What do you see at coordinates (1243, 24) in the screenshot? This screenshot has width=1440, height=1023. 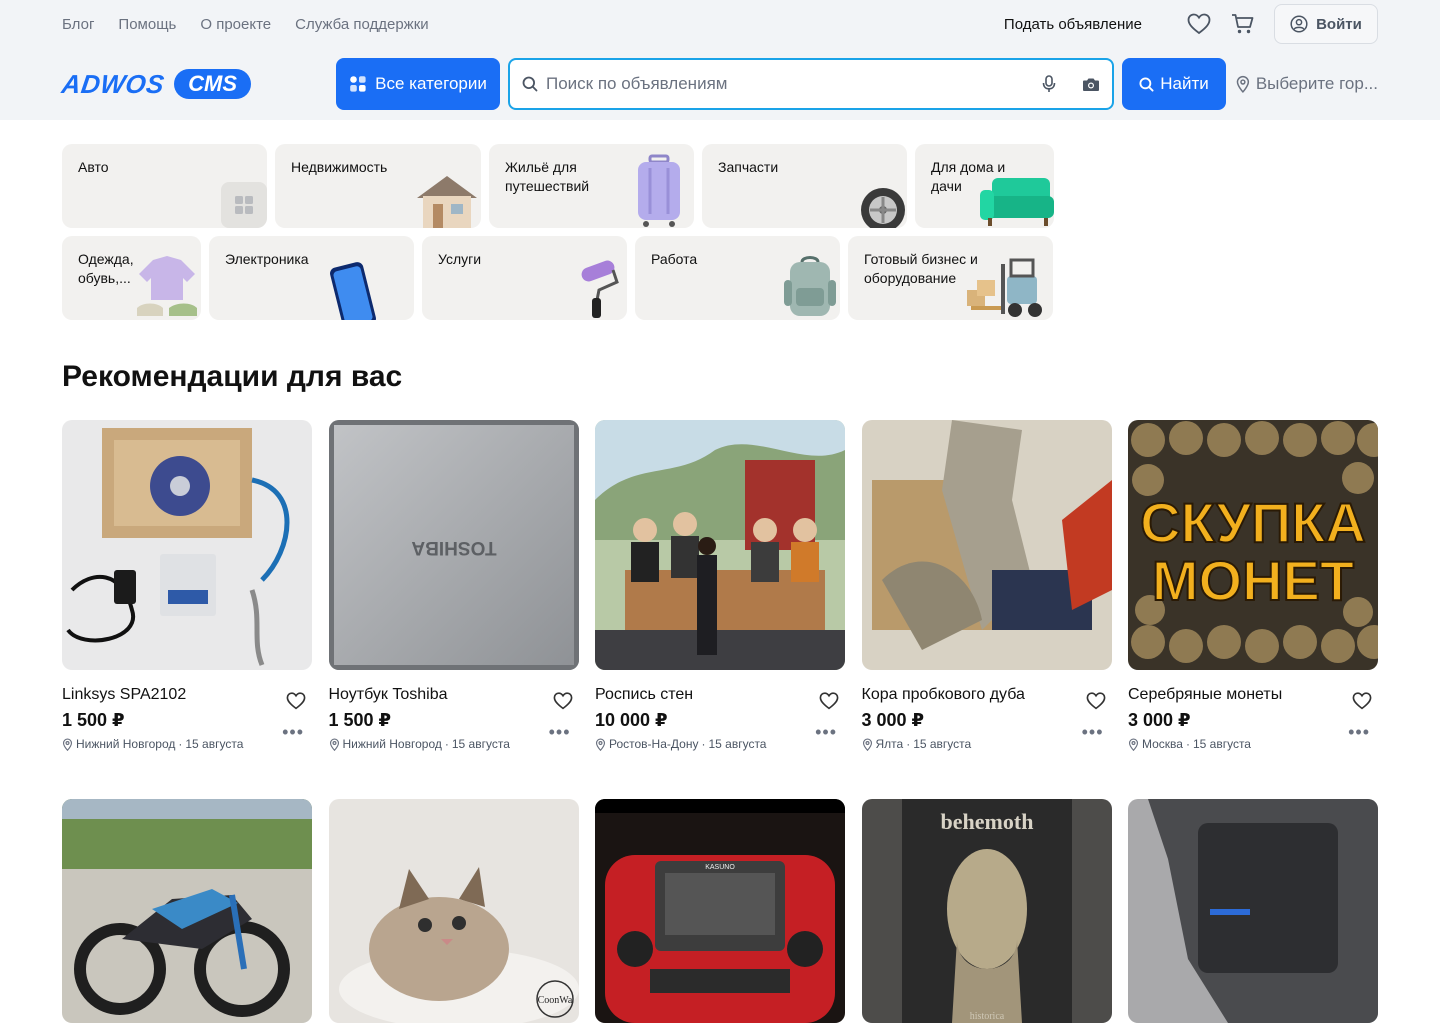 I see `cart-icon` at bounding box center [1243, 24].